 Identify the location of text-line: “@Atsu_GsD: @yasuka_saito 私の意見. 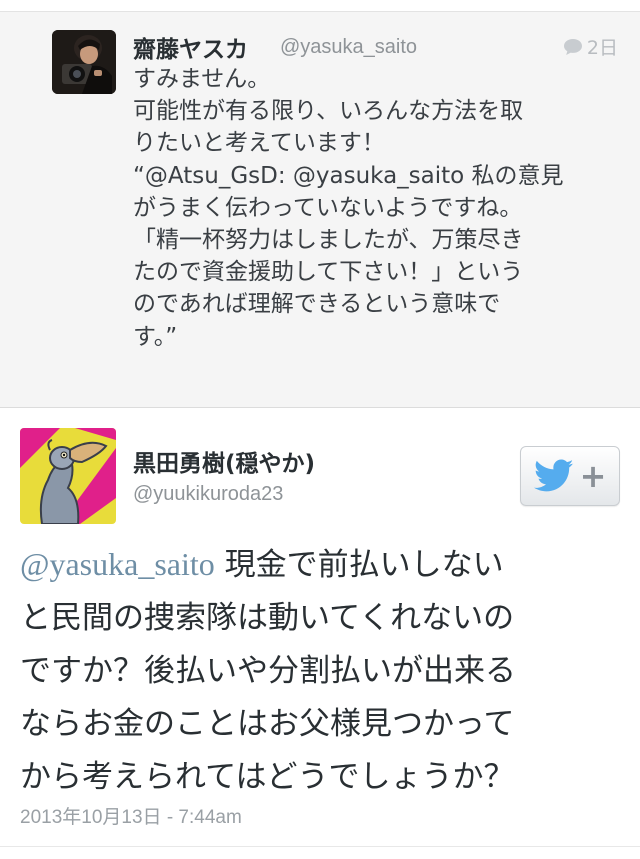
(348, 175).